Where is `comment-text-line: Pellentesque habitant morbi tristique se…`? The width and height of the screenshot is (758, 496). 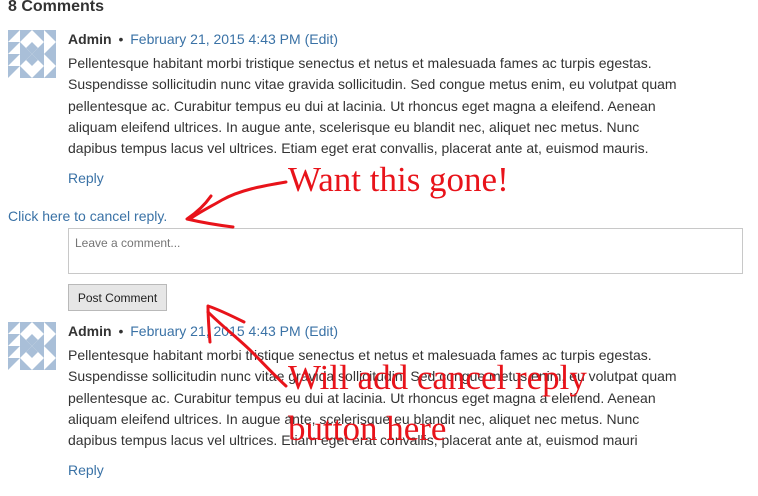 comment-text-line: Pellentesque habitant morbi tristique se… is located at coordinates (360, 63).